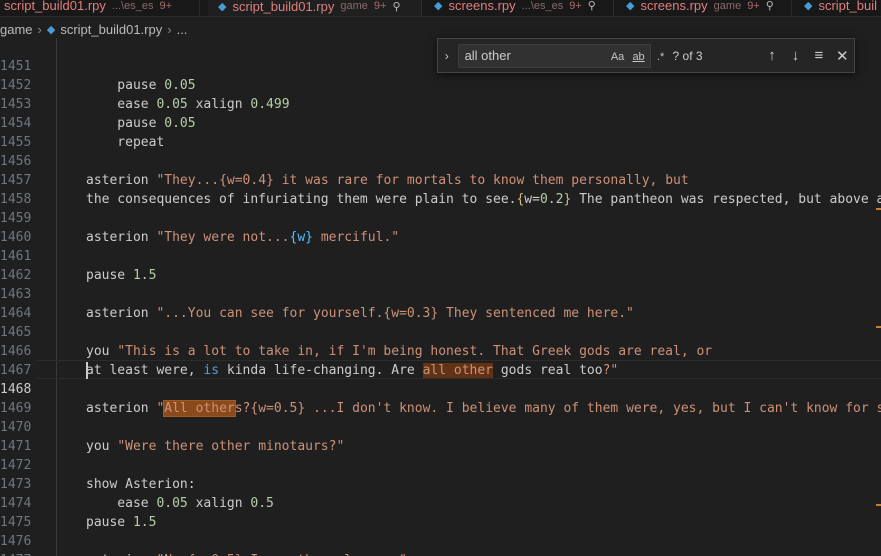 The width and height of the screenshot is (881, 556). Describe the element at coordinates (440, 303) in the screenshot. I see `code-line: 1464` at that location.